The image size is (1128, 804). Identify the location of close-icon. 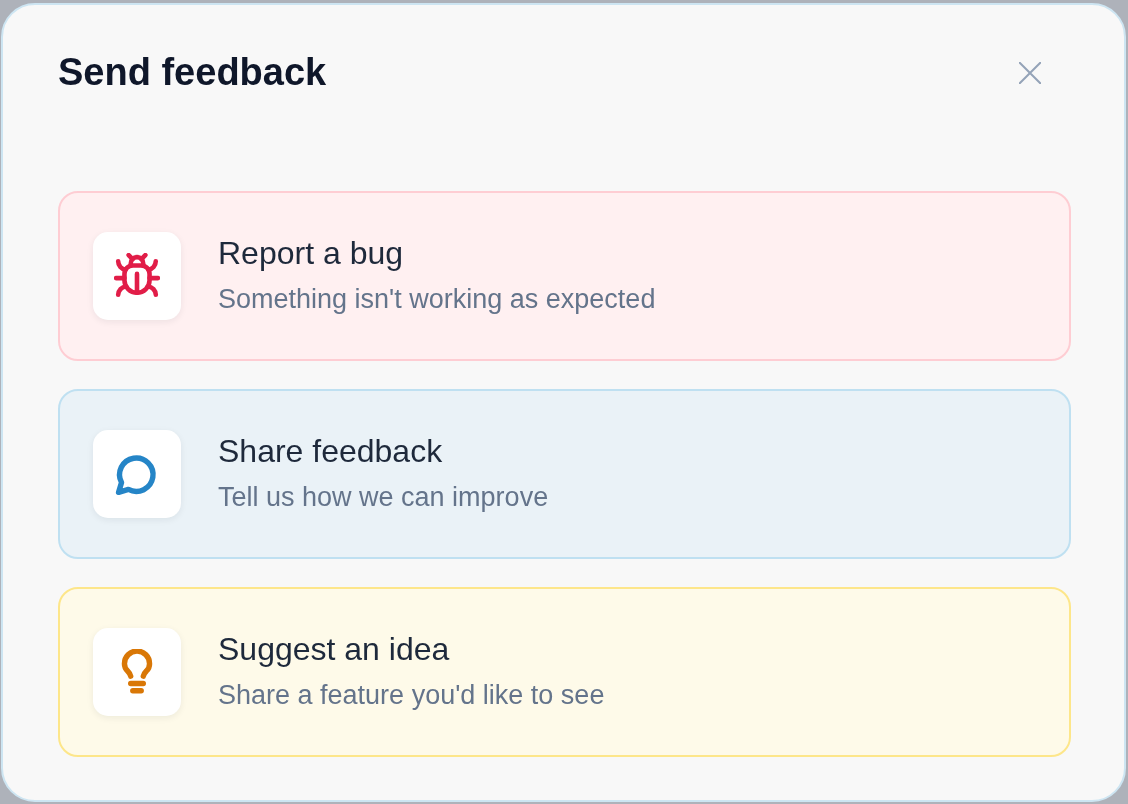
(1030, 72).